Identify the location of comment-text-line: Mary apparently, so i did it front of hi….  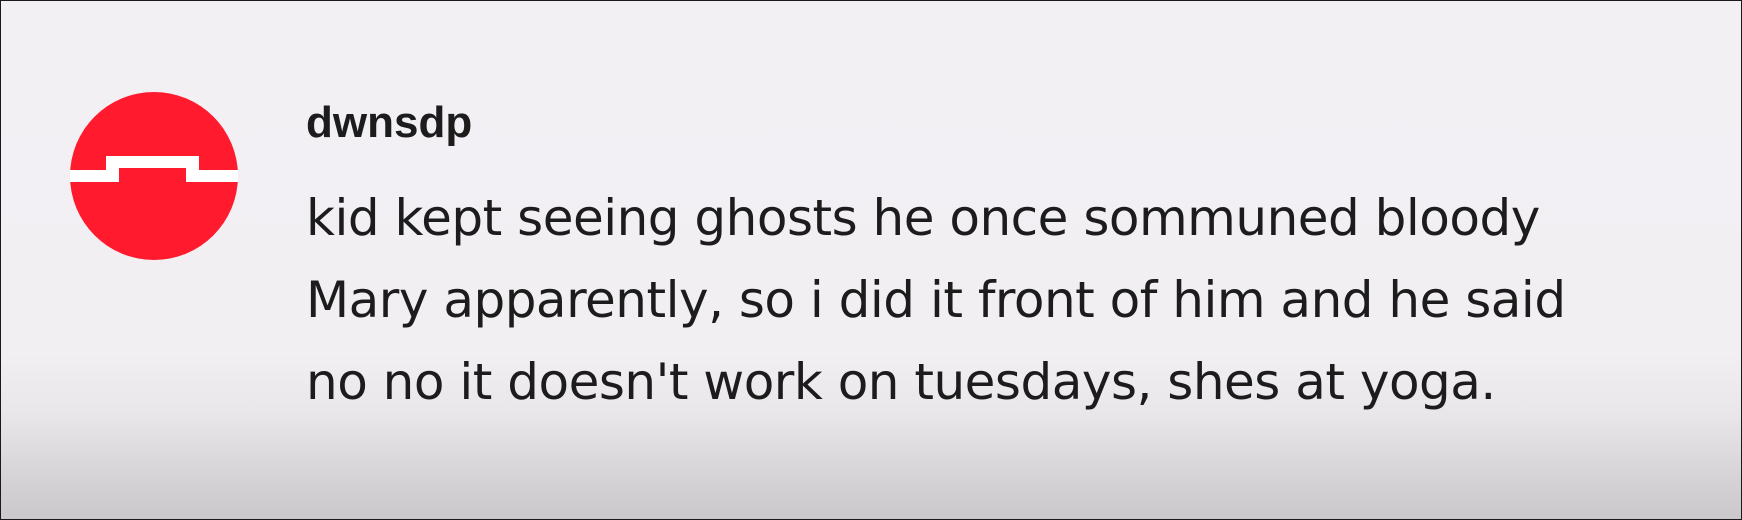
(936, 300).